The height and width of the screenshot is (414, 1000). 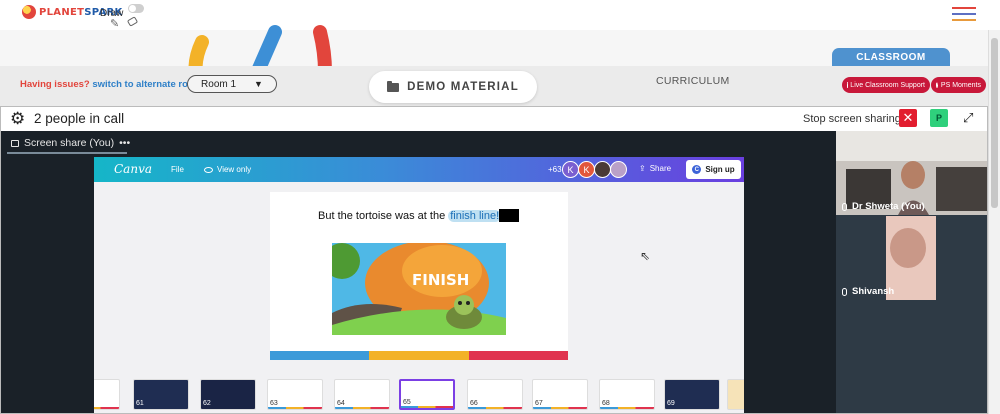 I want to click on room-select: Room 1 ▼, so click(x=232, y=84).